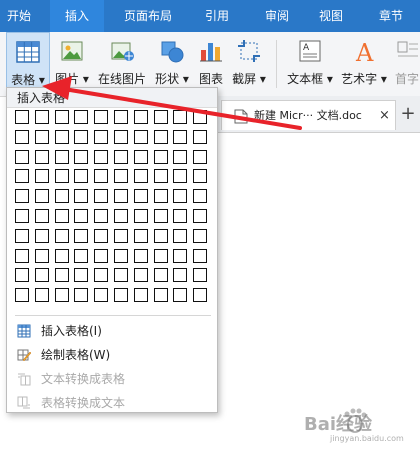 The height and width of the screenshot is (451, 420). What do you see at coordinates (338, 424) in the screenshot?
I see `watermark-text: Bai经验` at bounding box center [338, 424].